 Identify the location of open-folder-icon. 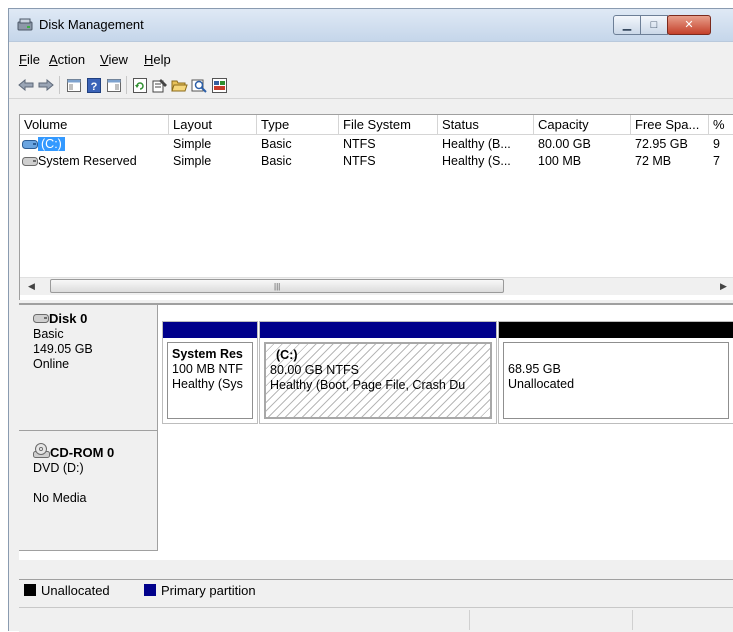
(179, 86).